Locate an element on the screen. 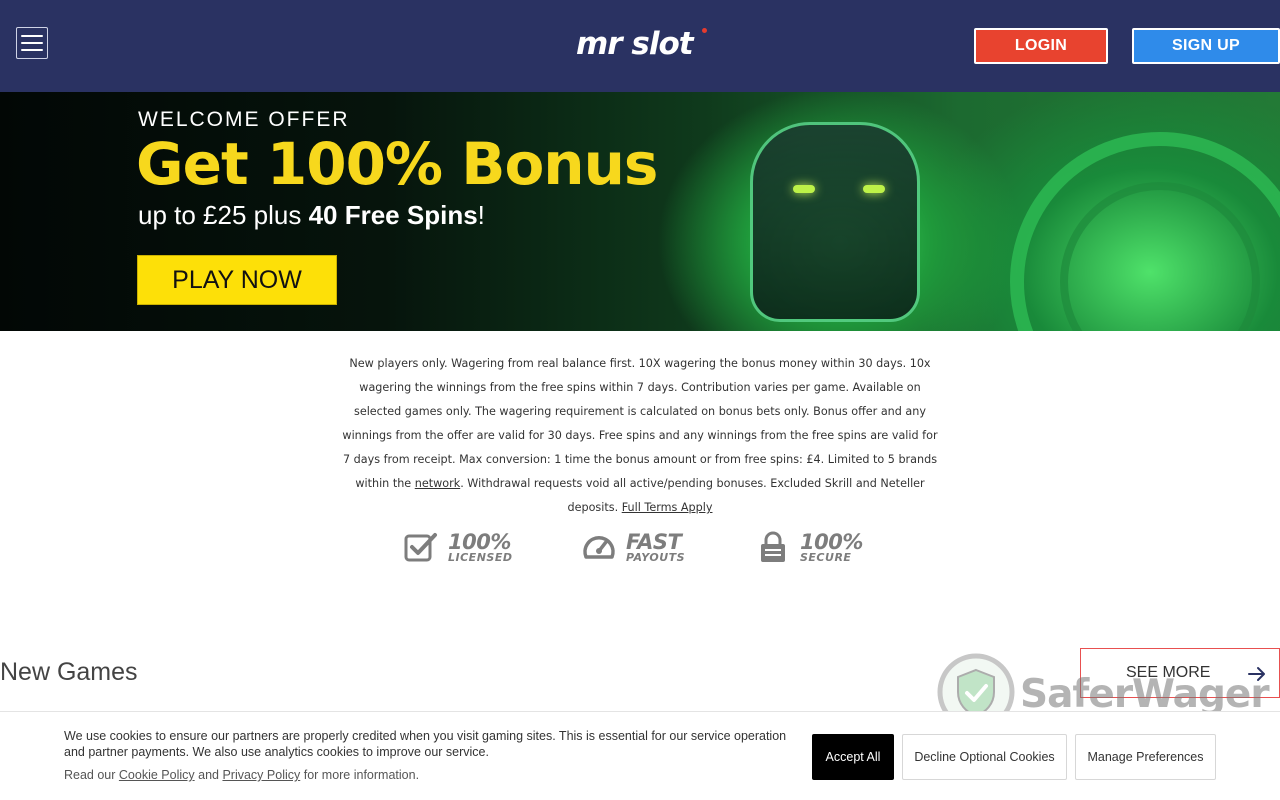  knight-eye-right is located at coordinates (874, 189).